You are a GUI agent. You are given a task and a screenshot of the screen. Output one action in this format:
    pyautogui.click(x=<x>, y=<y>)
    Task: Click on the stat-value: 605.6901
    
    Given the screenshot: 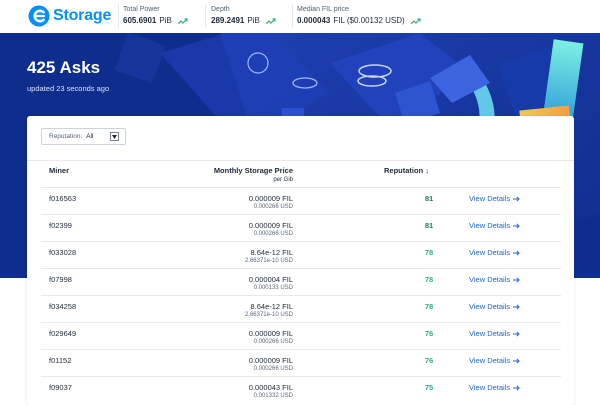 What is the action you would take?
    pyautogui.click(x=140, y=20)
    